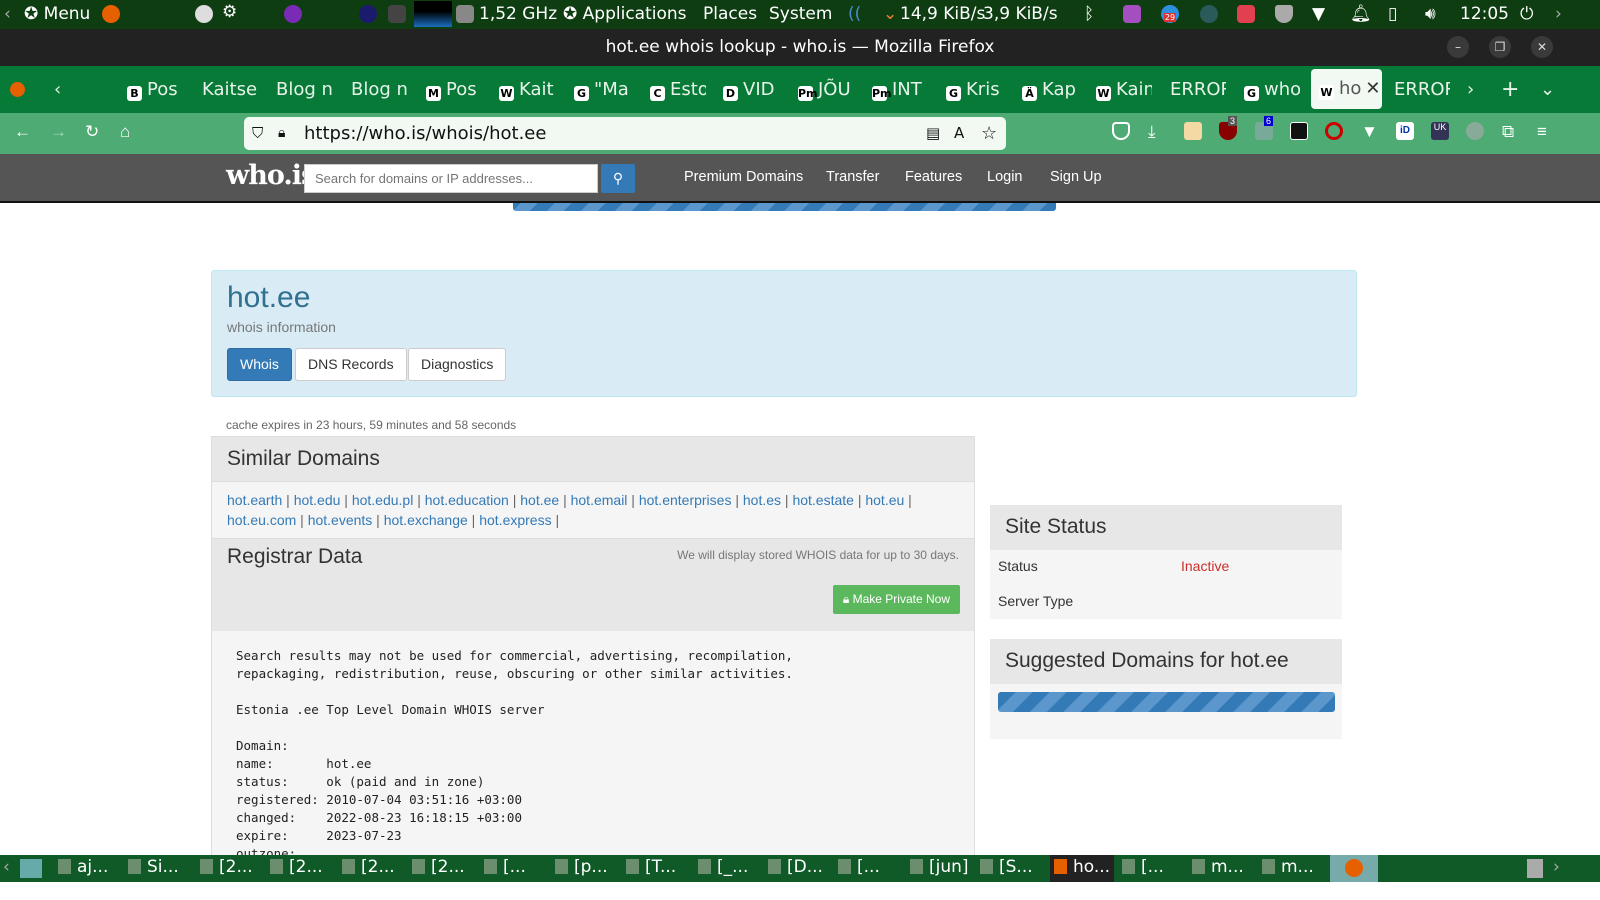  Describe the element at coordinates (397, 14) in the screenshot. I see `terminal-icon` at that location.